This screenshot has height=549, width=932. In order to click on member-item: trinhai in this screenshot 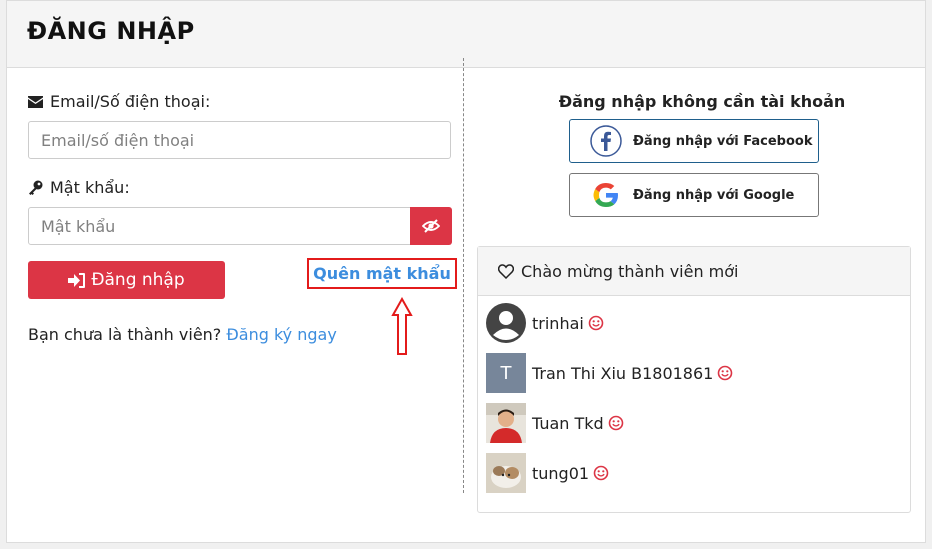, I will do `click(545, 323)`.